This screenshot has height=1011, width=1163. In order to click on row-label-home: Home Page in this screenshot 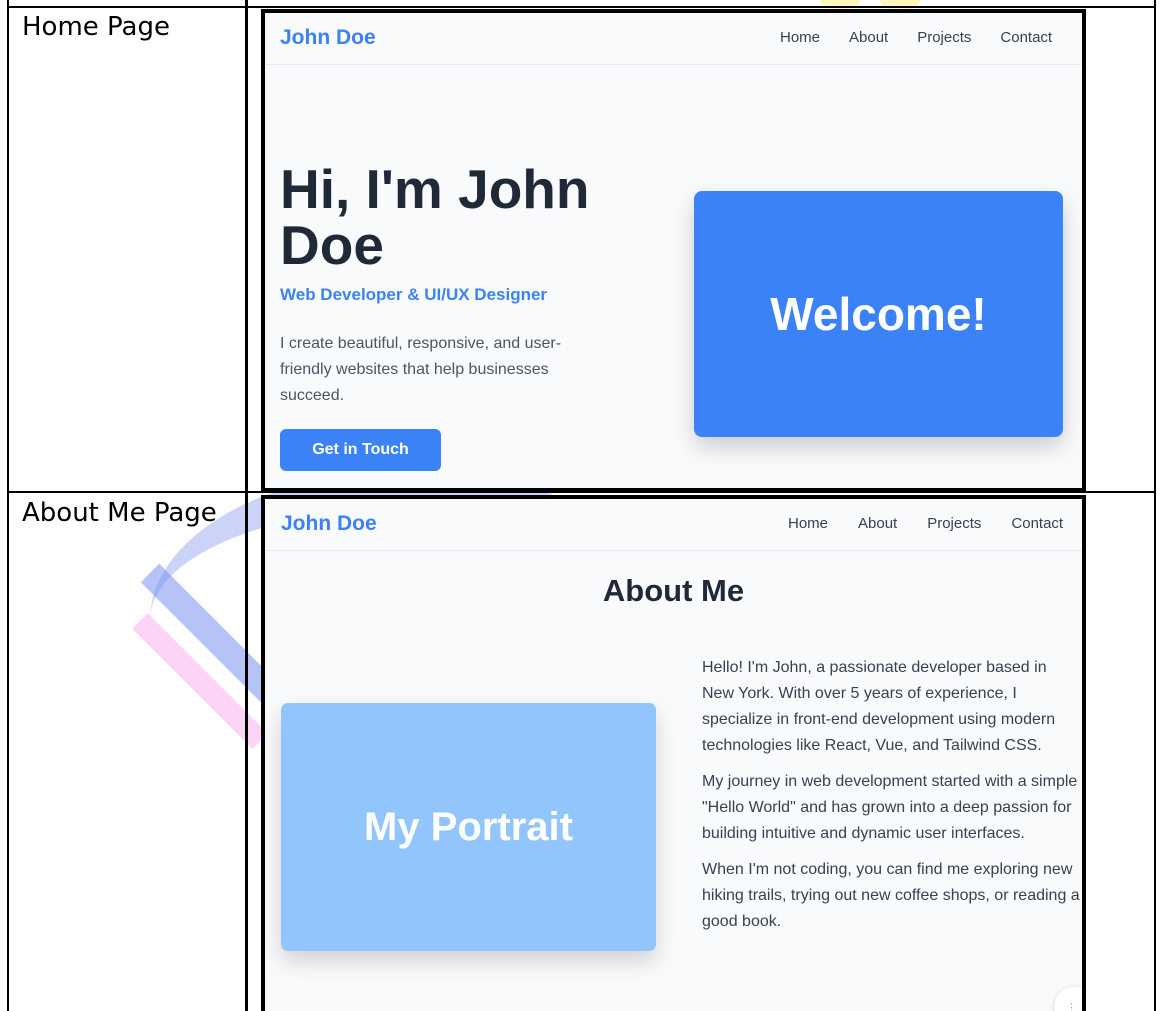, I will do `click(96, 27)`.